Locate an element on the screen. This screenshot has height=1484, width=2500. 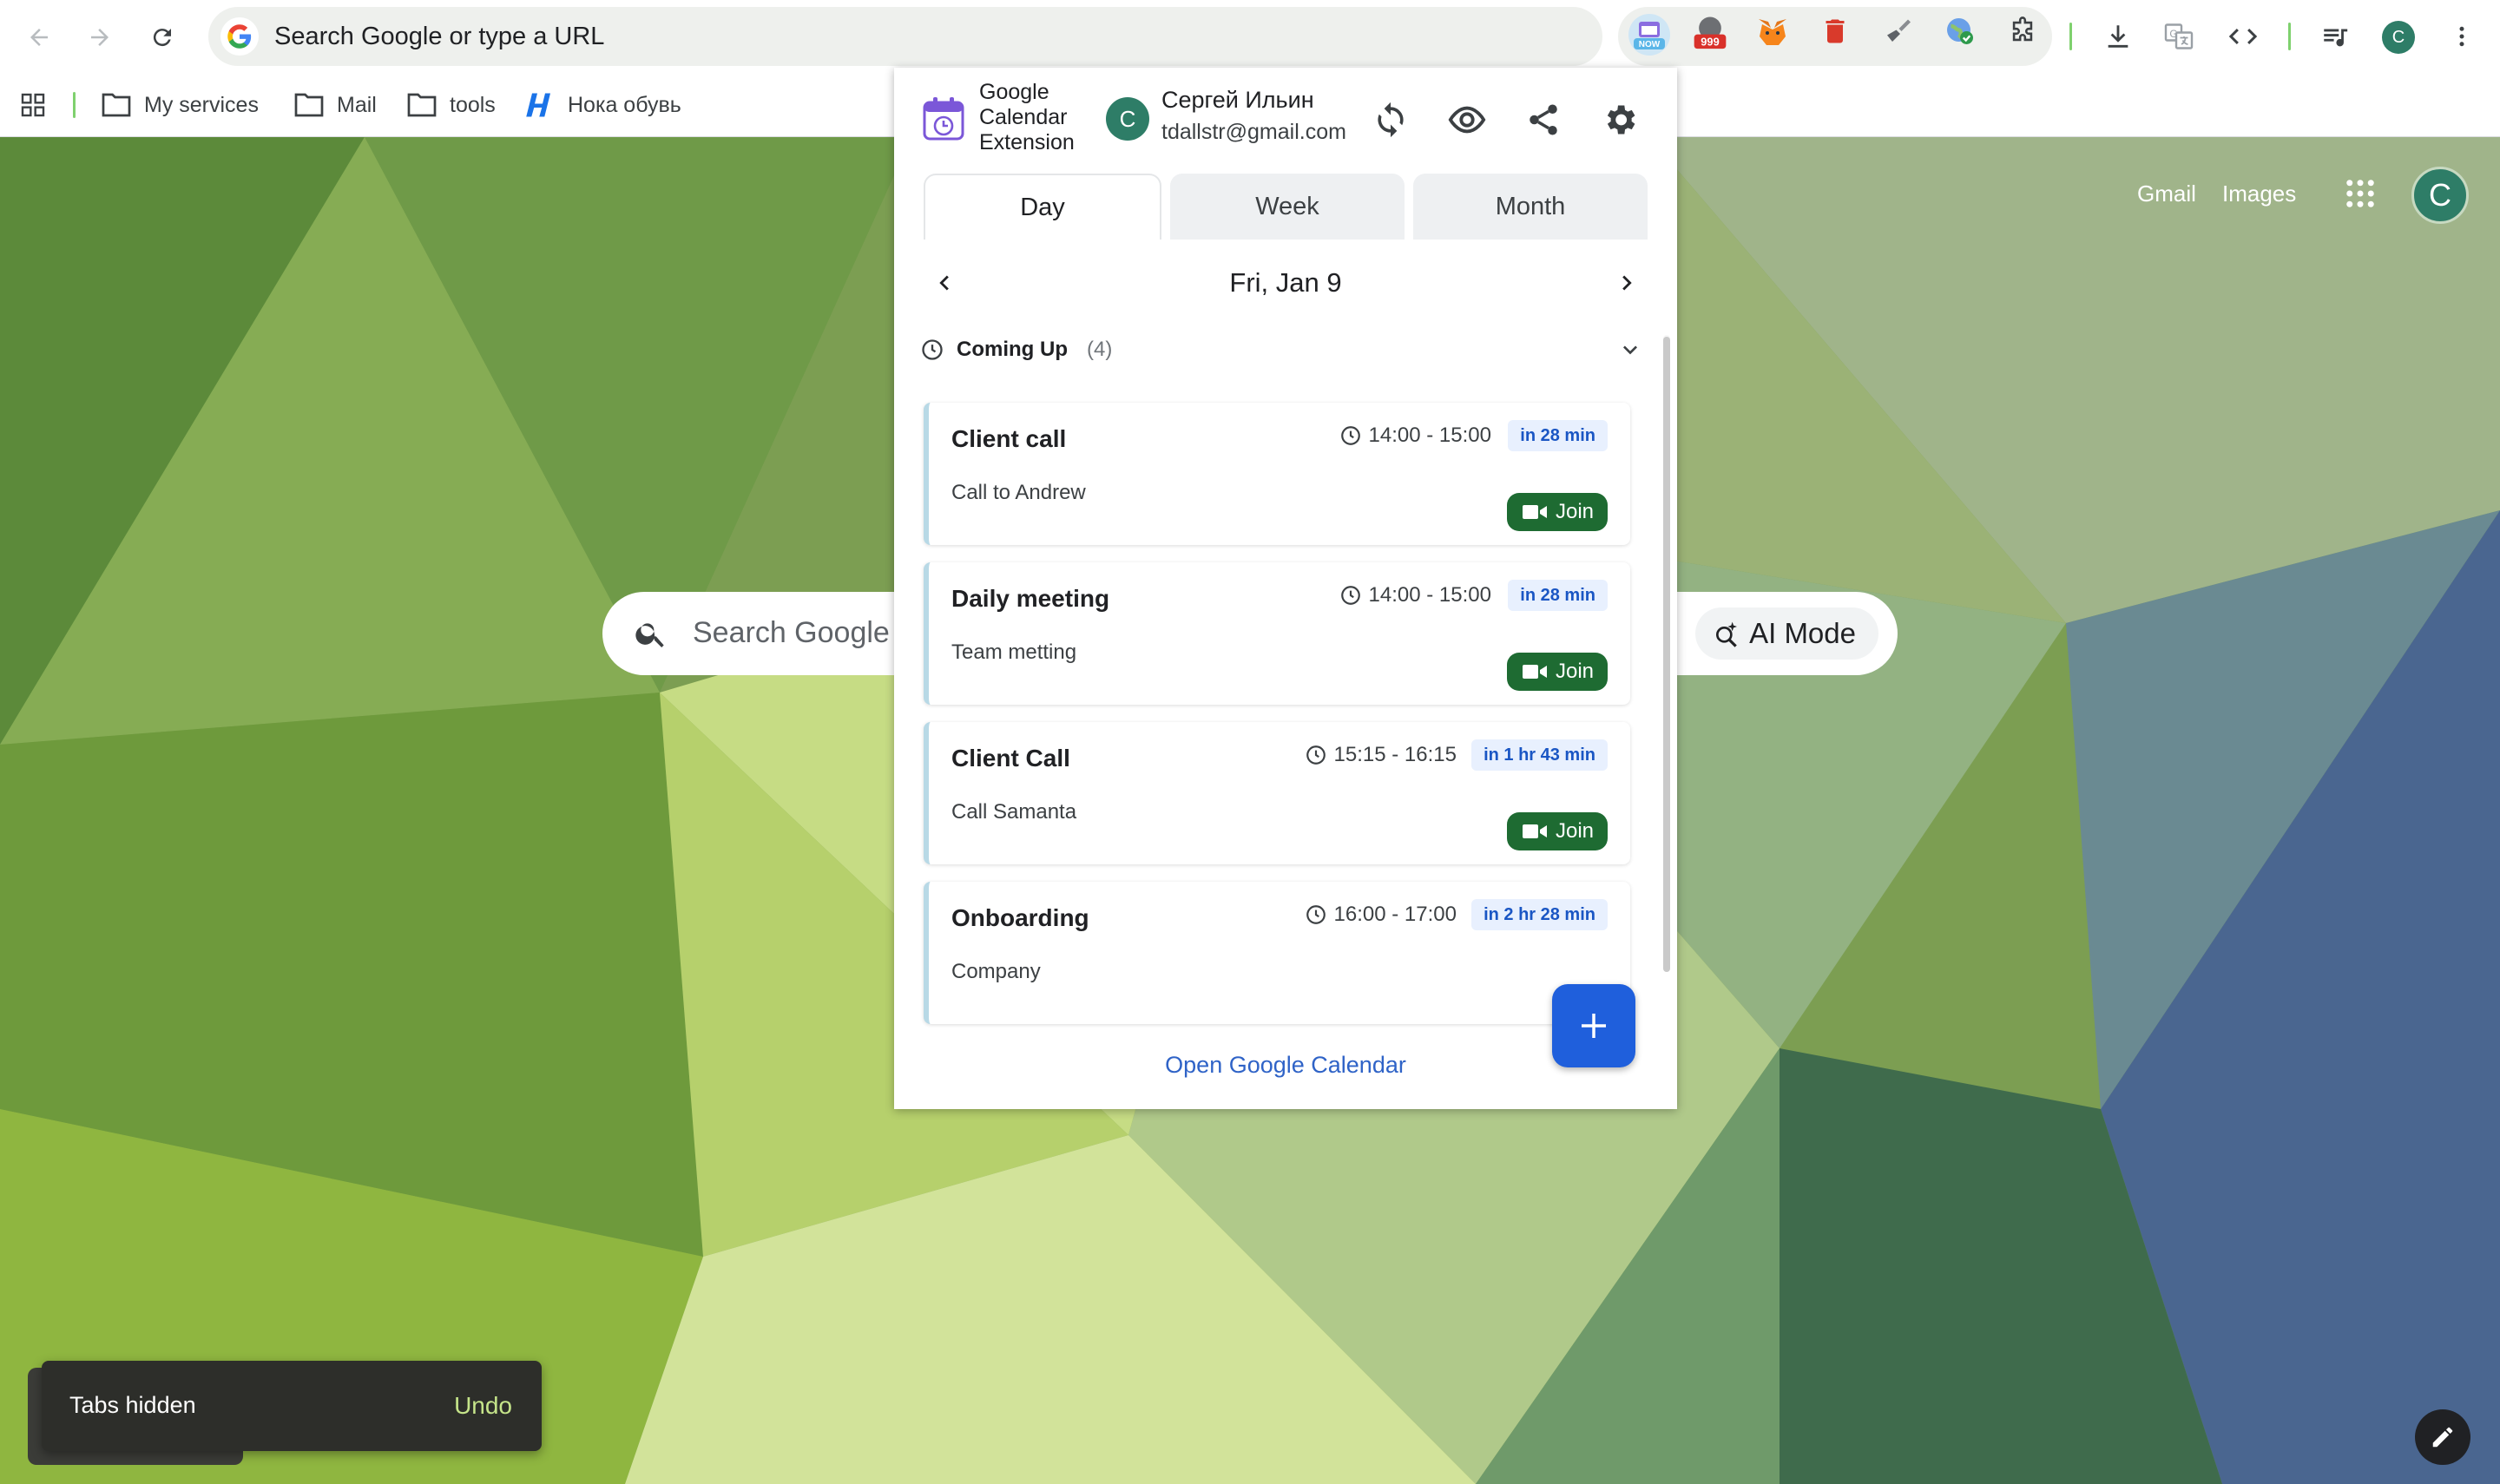
broom-icon is located at coordinates (1899, 31).